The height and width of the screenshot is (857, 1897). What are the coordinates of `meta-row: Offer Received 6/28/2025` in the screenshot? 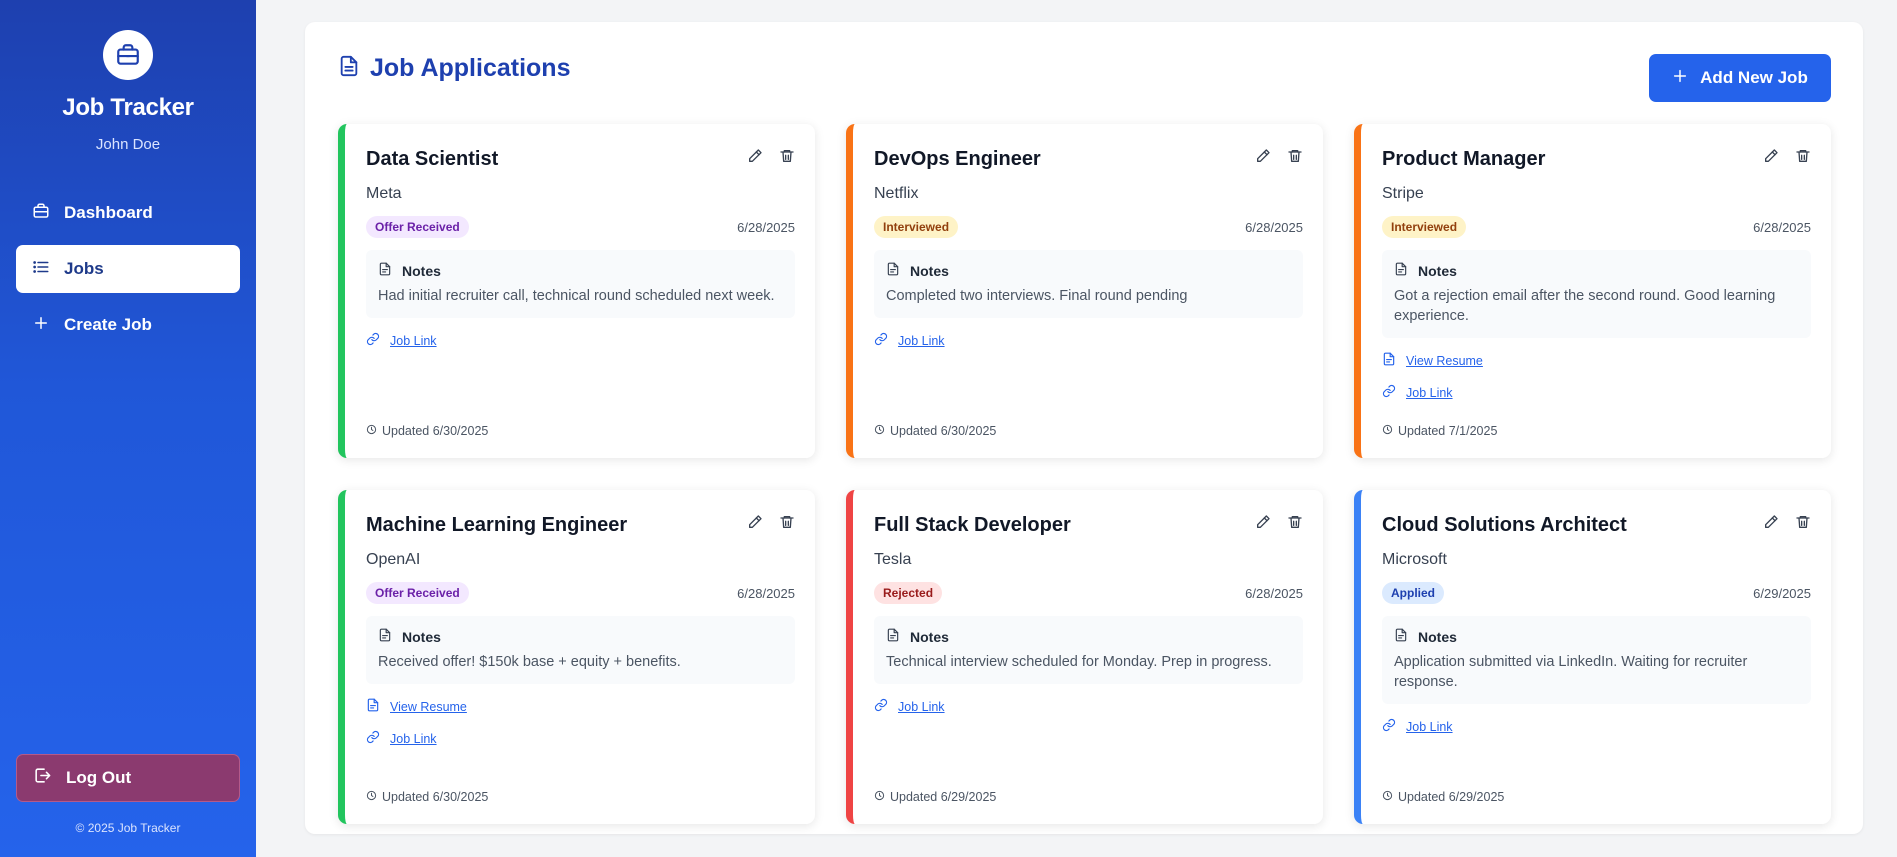 It's located at (580, 593).